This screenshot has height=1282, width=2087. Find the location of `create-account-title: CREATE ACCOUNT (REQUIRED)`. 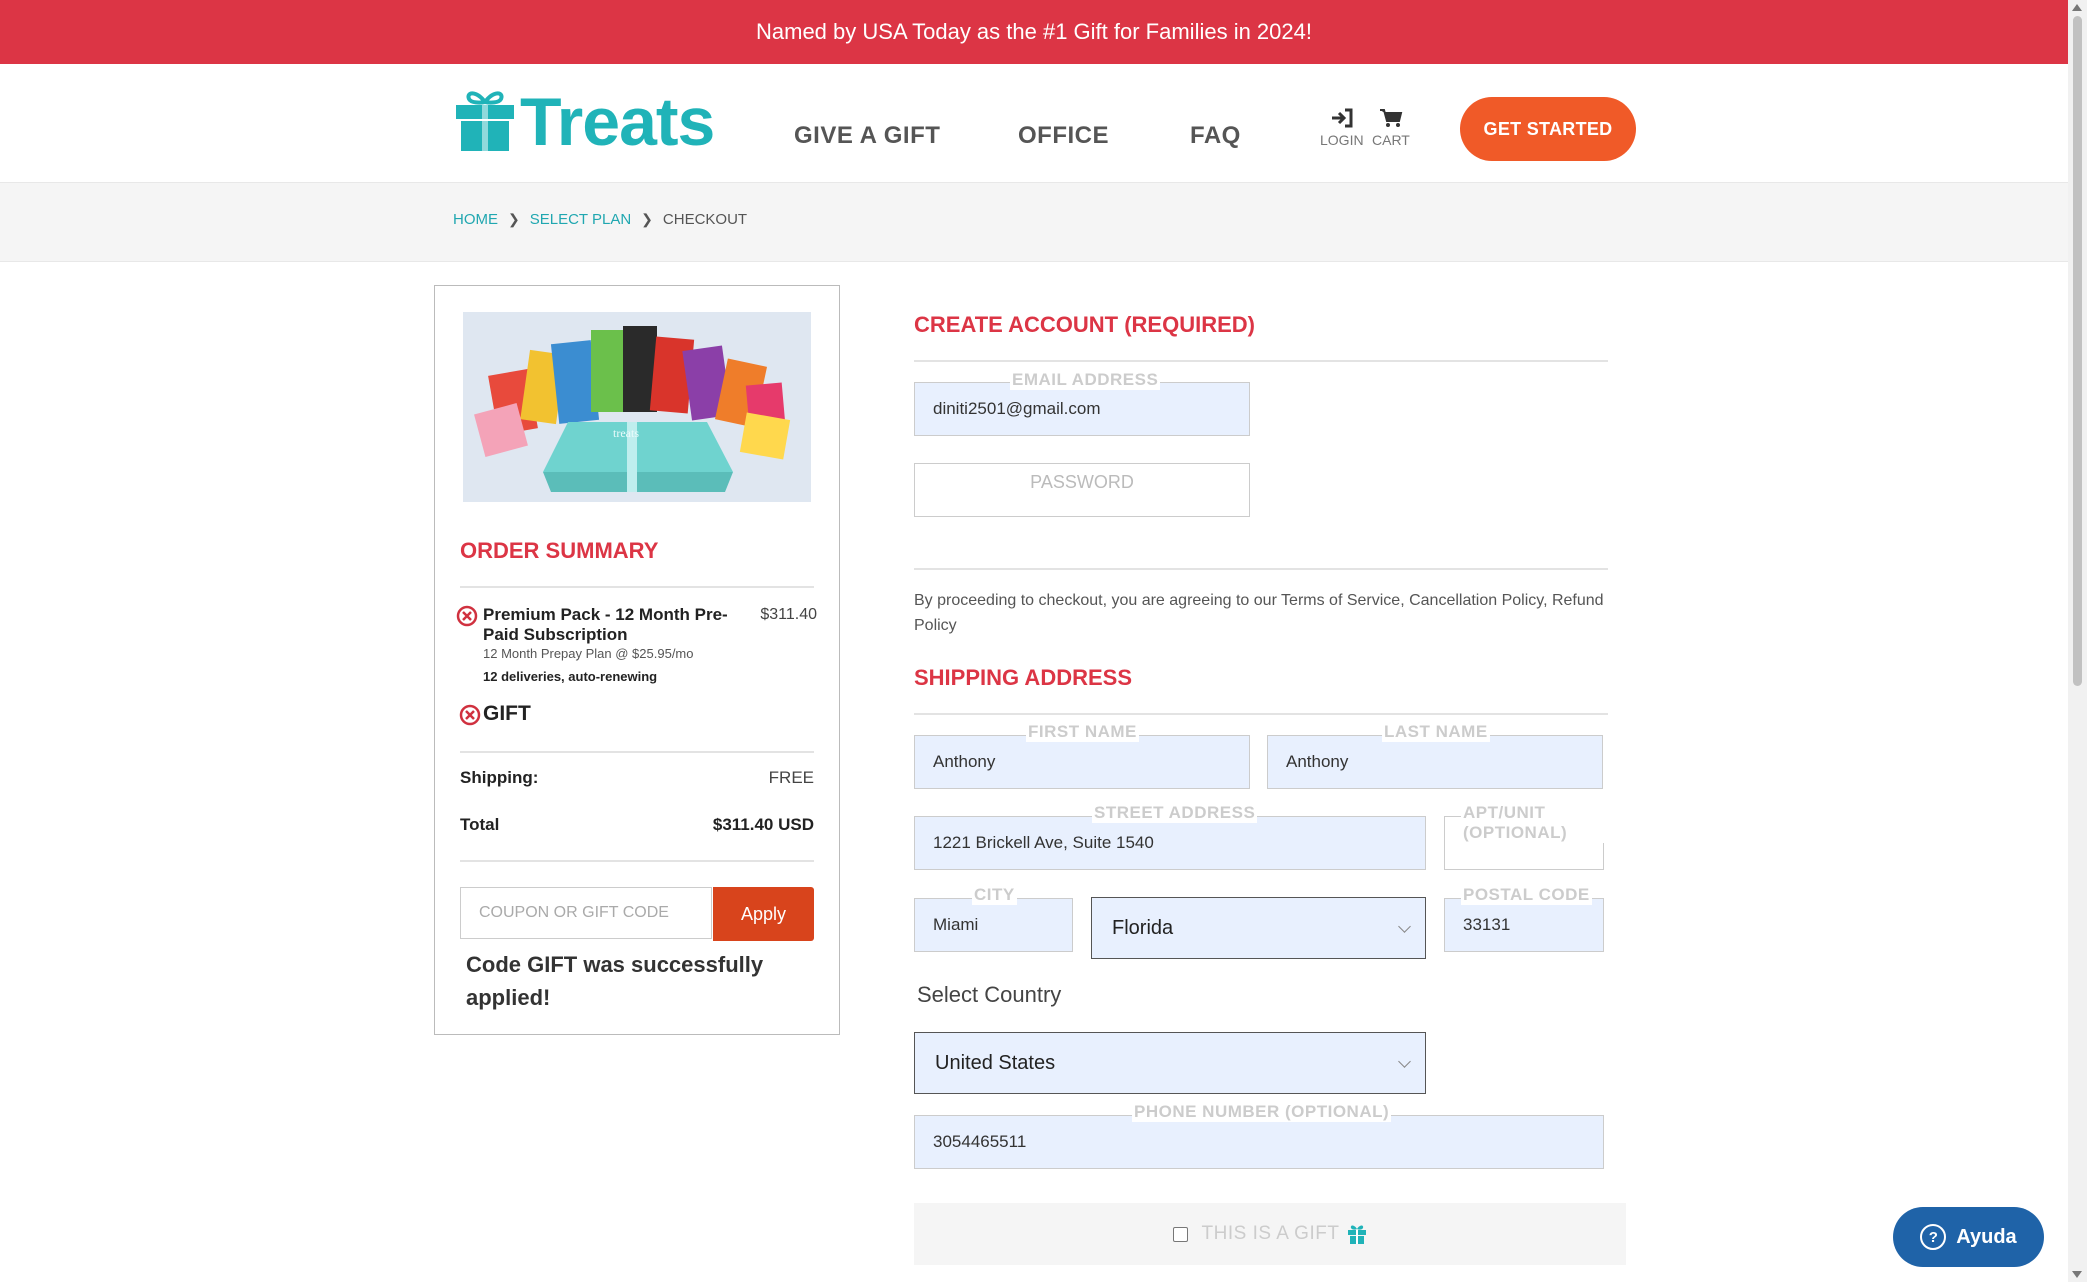

create-account-title: CREATE ACCOUNT (REQUIRED) is located at coordinates (1084, 324).